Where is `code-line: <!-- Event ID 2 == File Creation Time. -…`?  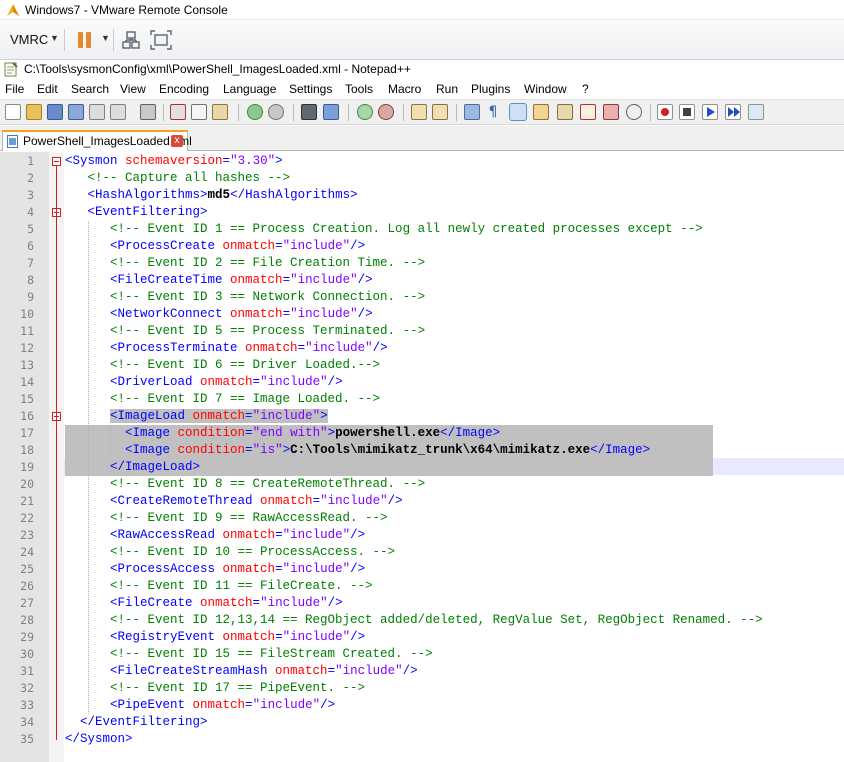 code-line: <!-- Event ID 2 == File Creation Time. -… is located at coordinates (245, 263).